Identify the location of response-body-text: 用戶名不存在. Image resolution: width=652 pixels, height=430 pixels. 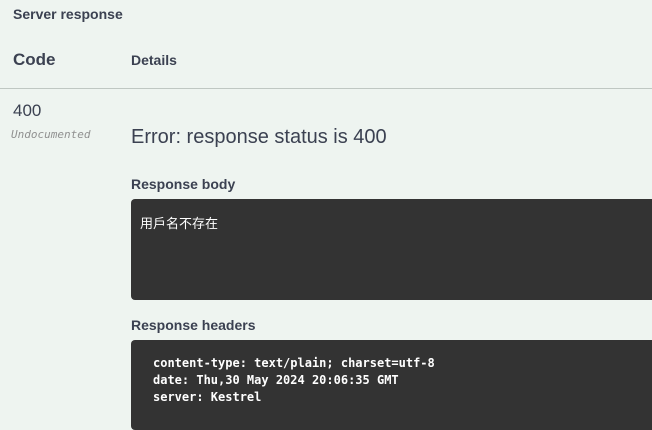
(179, 224).